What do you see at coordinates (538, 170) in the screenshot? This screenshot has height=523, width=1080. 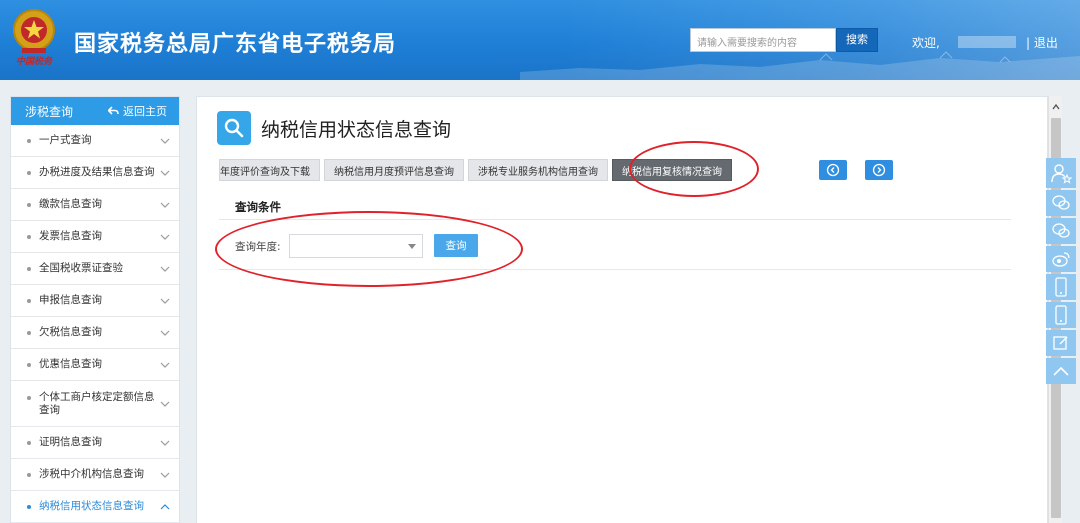 I see `tab-agency-credit: 涉税专业服务机构信用查询` at bounding box center [538, 170].